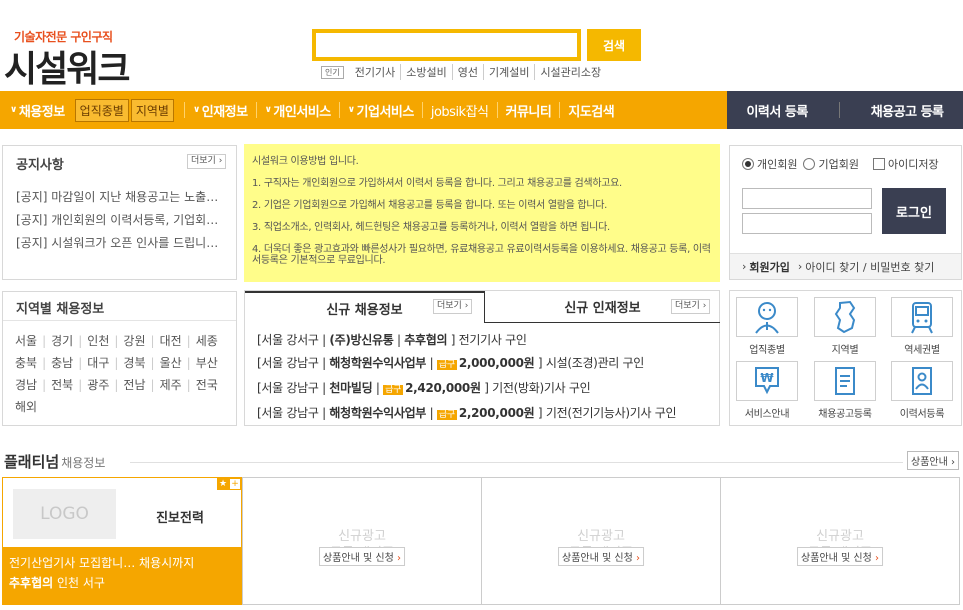 This screenshot has height=610, width=963. Describe the element at coordinates (869, 267) in the screenshot. I see `find-account-link: 아이디 찾기 / 비밀번호 찾기` at that location.